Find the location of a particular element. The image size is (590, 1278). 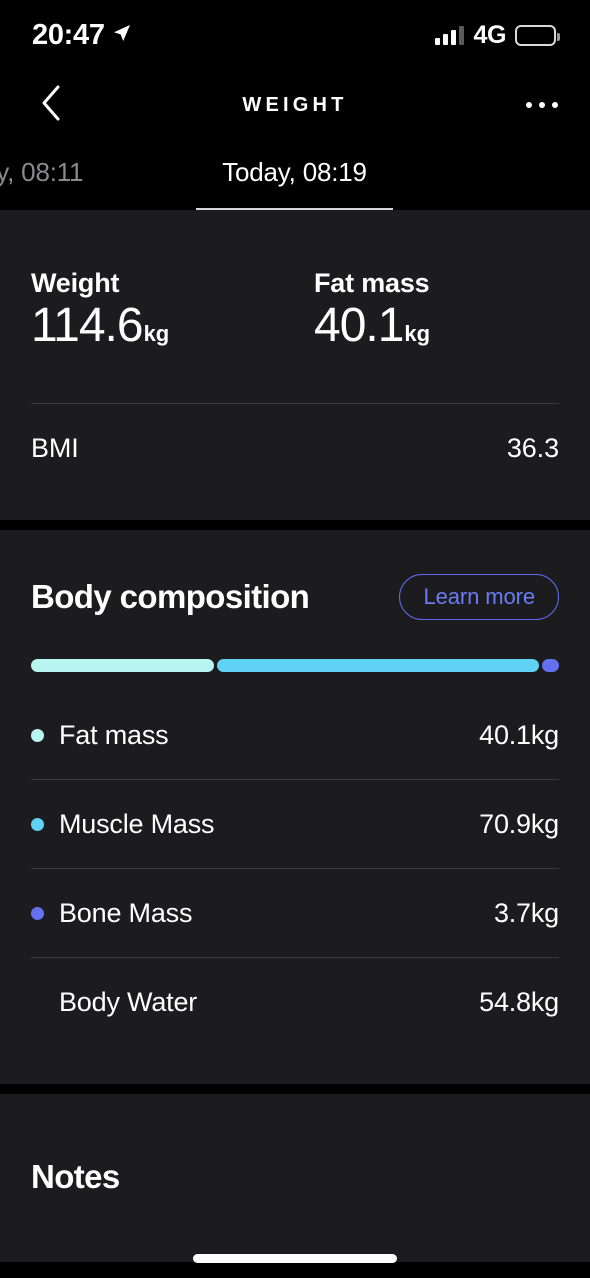

metric-fat-mass-value: 40.1 is located at coordinates (359, 325).